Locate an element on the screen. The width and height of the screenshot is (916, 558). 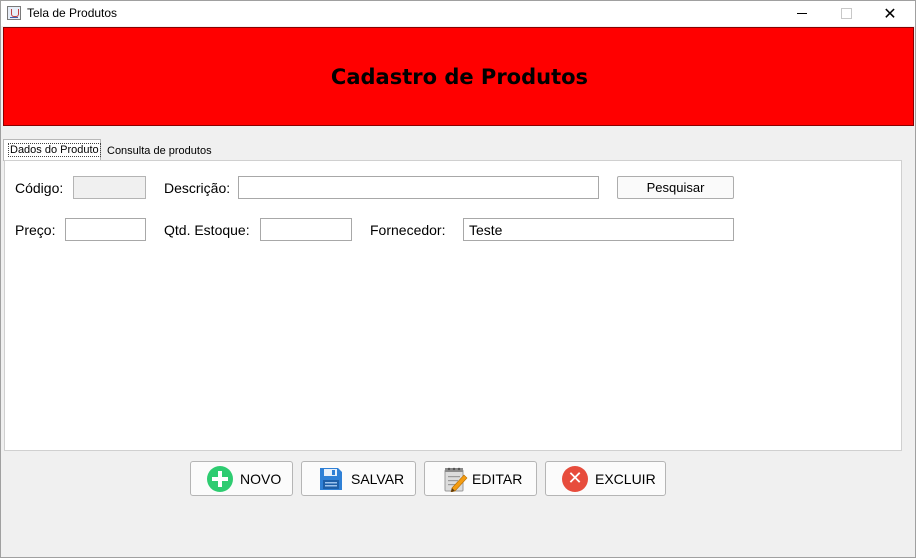
preco-label: Preço: is located at coordinates (35, 230).